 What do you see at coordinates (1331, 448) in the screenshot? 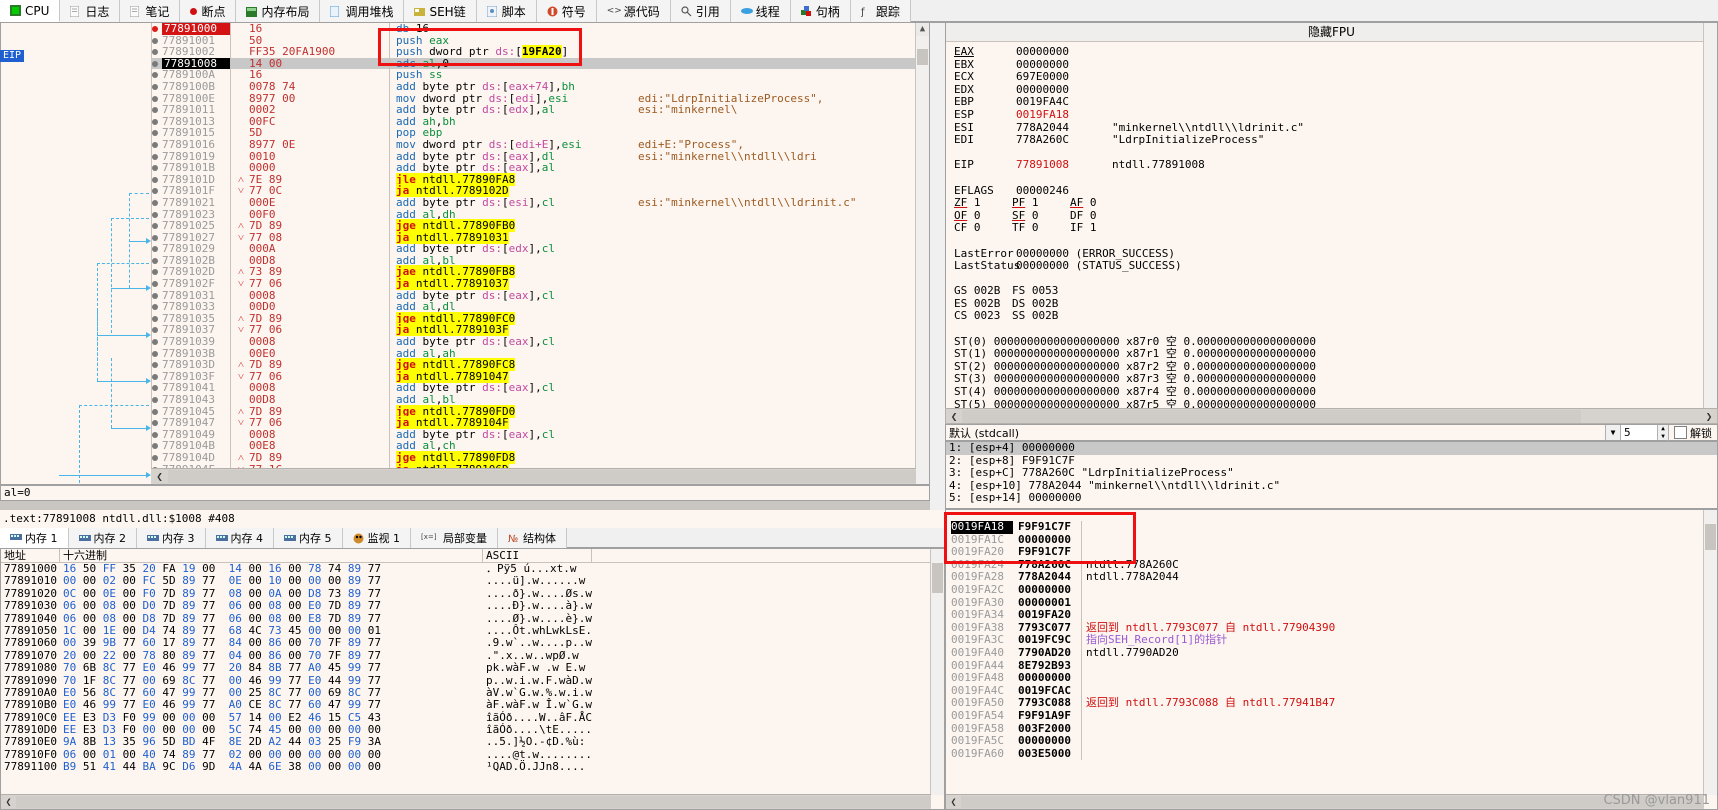
I see `argument-row: 1: [esp+4] 00000000` at bounding box center [1331, 448].